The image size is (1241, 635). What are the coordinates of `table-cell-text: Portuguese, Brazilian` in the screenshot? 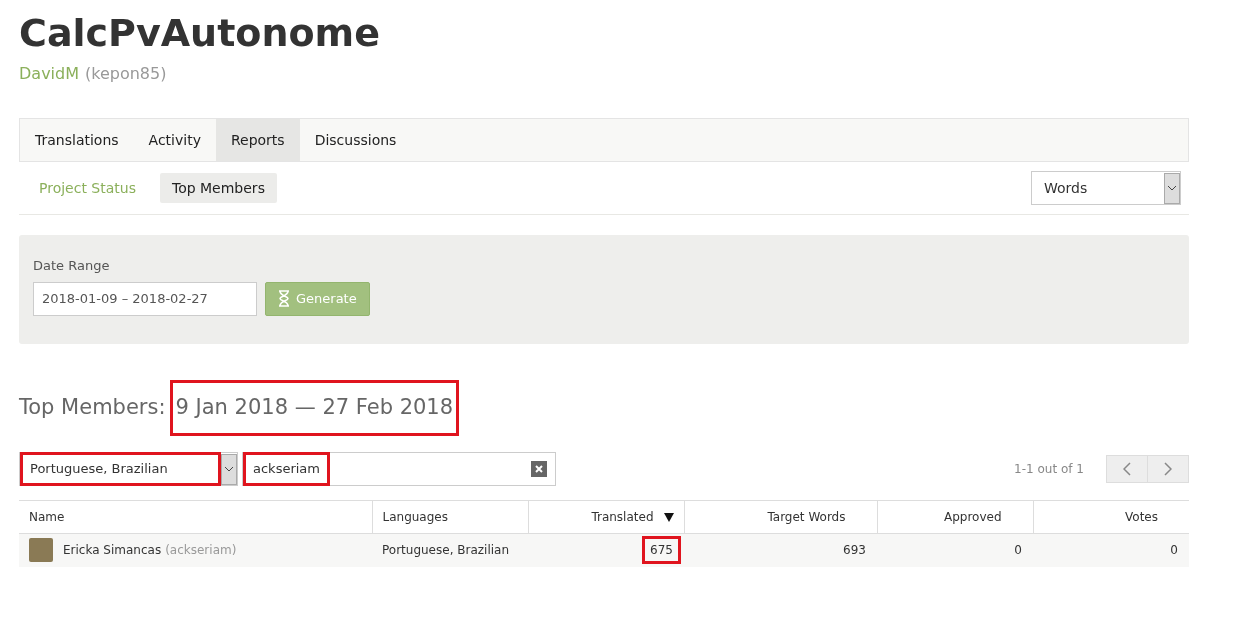 It's located at (446, 551).